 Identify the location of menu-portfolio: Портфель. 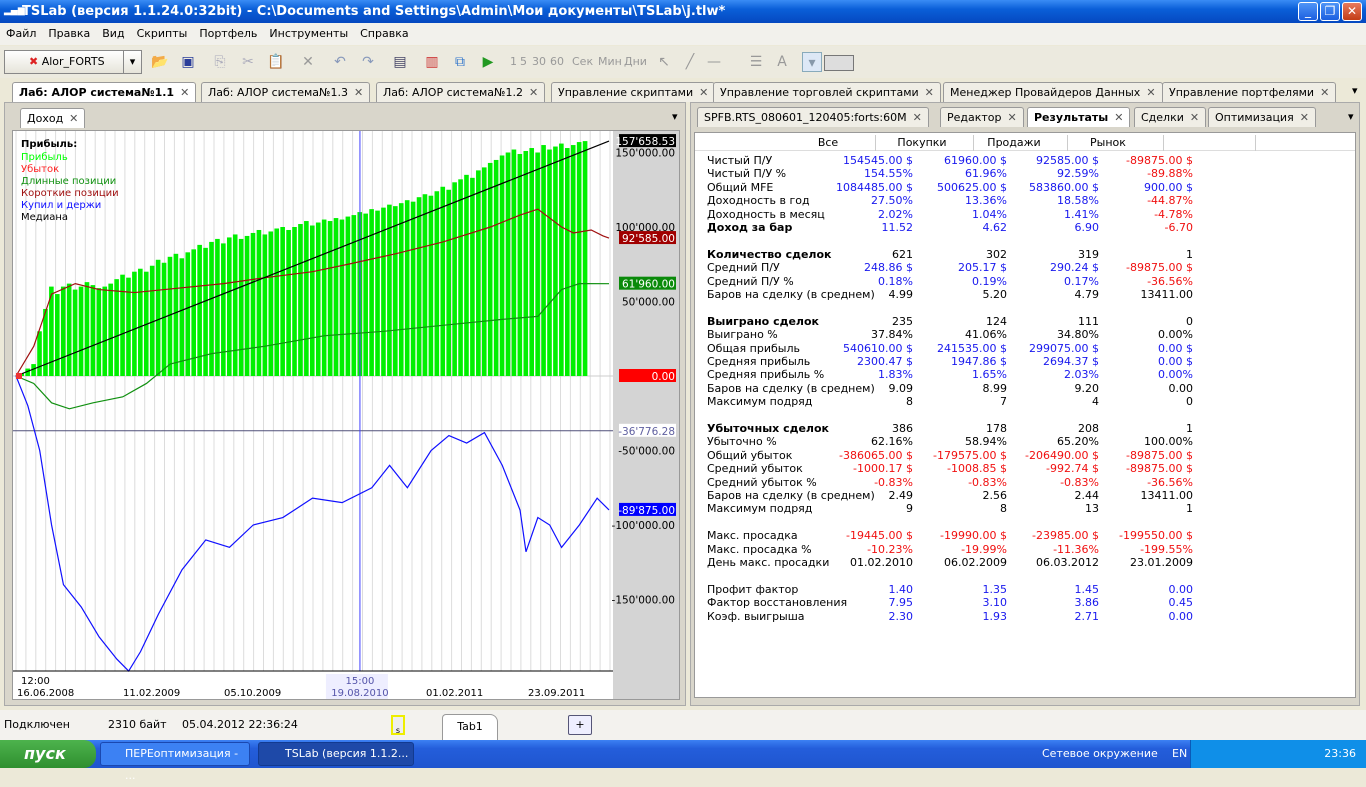
(228, 33).